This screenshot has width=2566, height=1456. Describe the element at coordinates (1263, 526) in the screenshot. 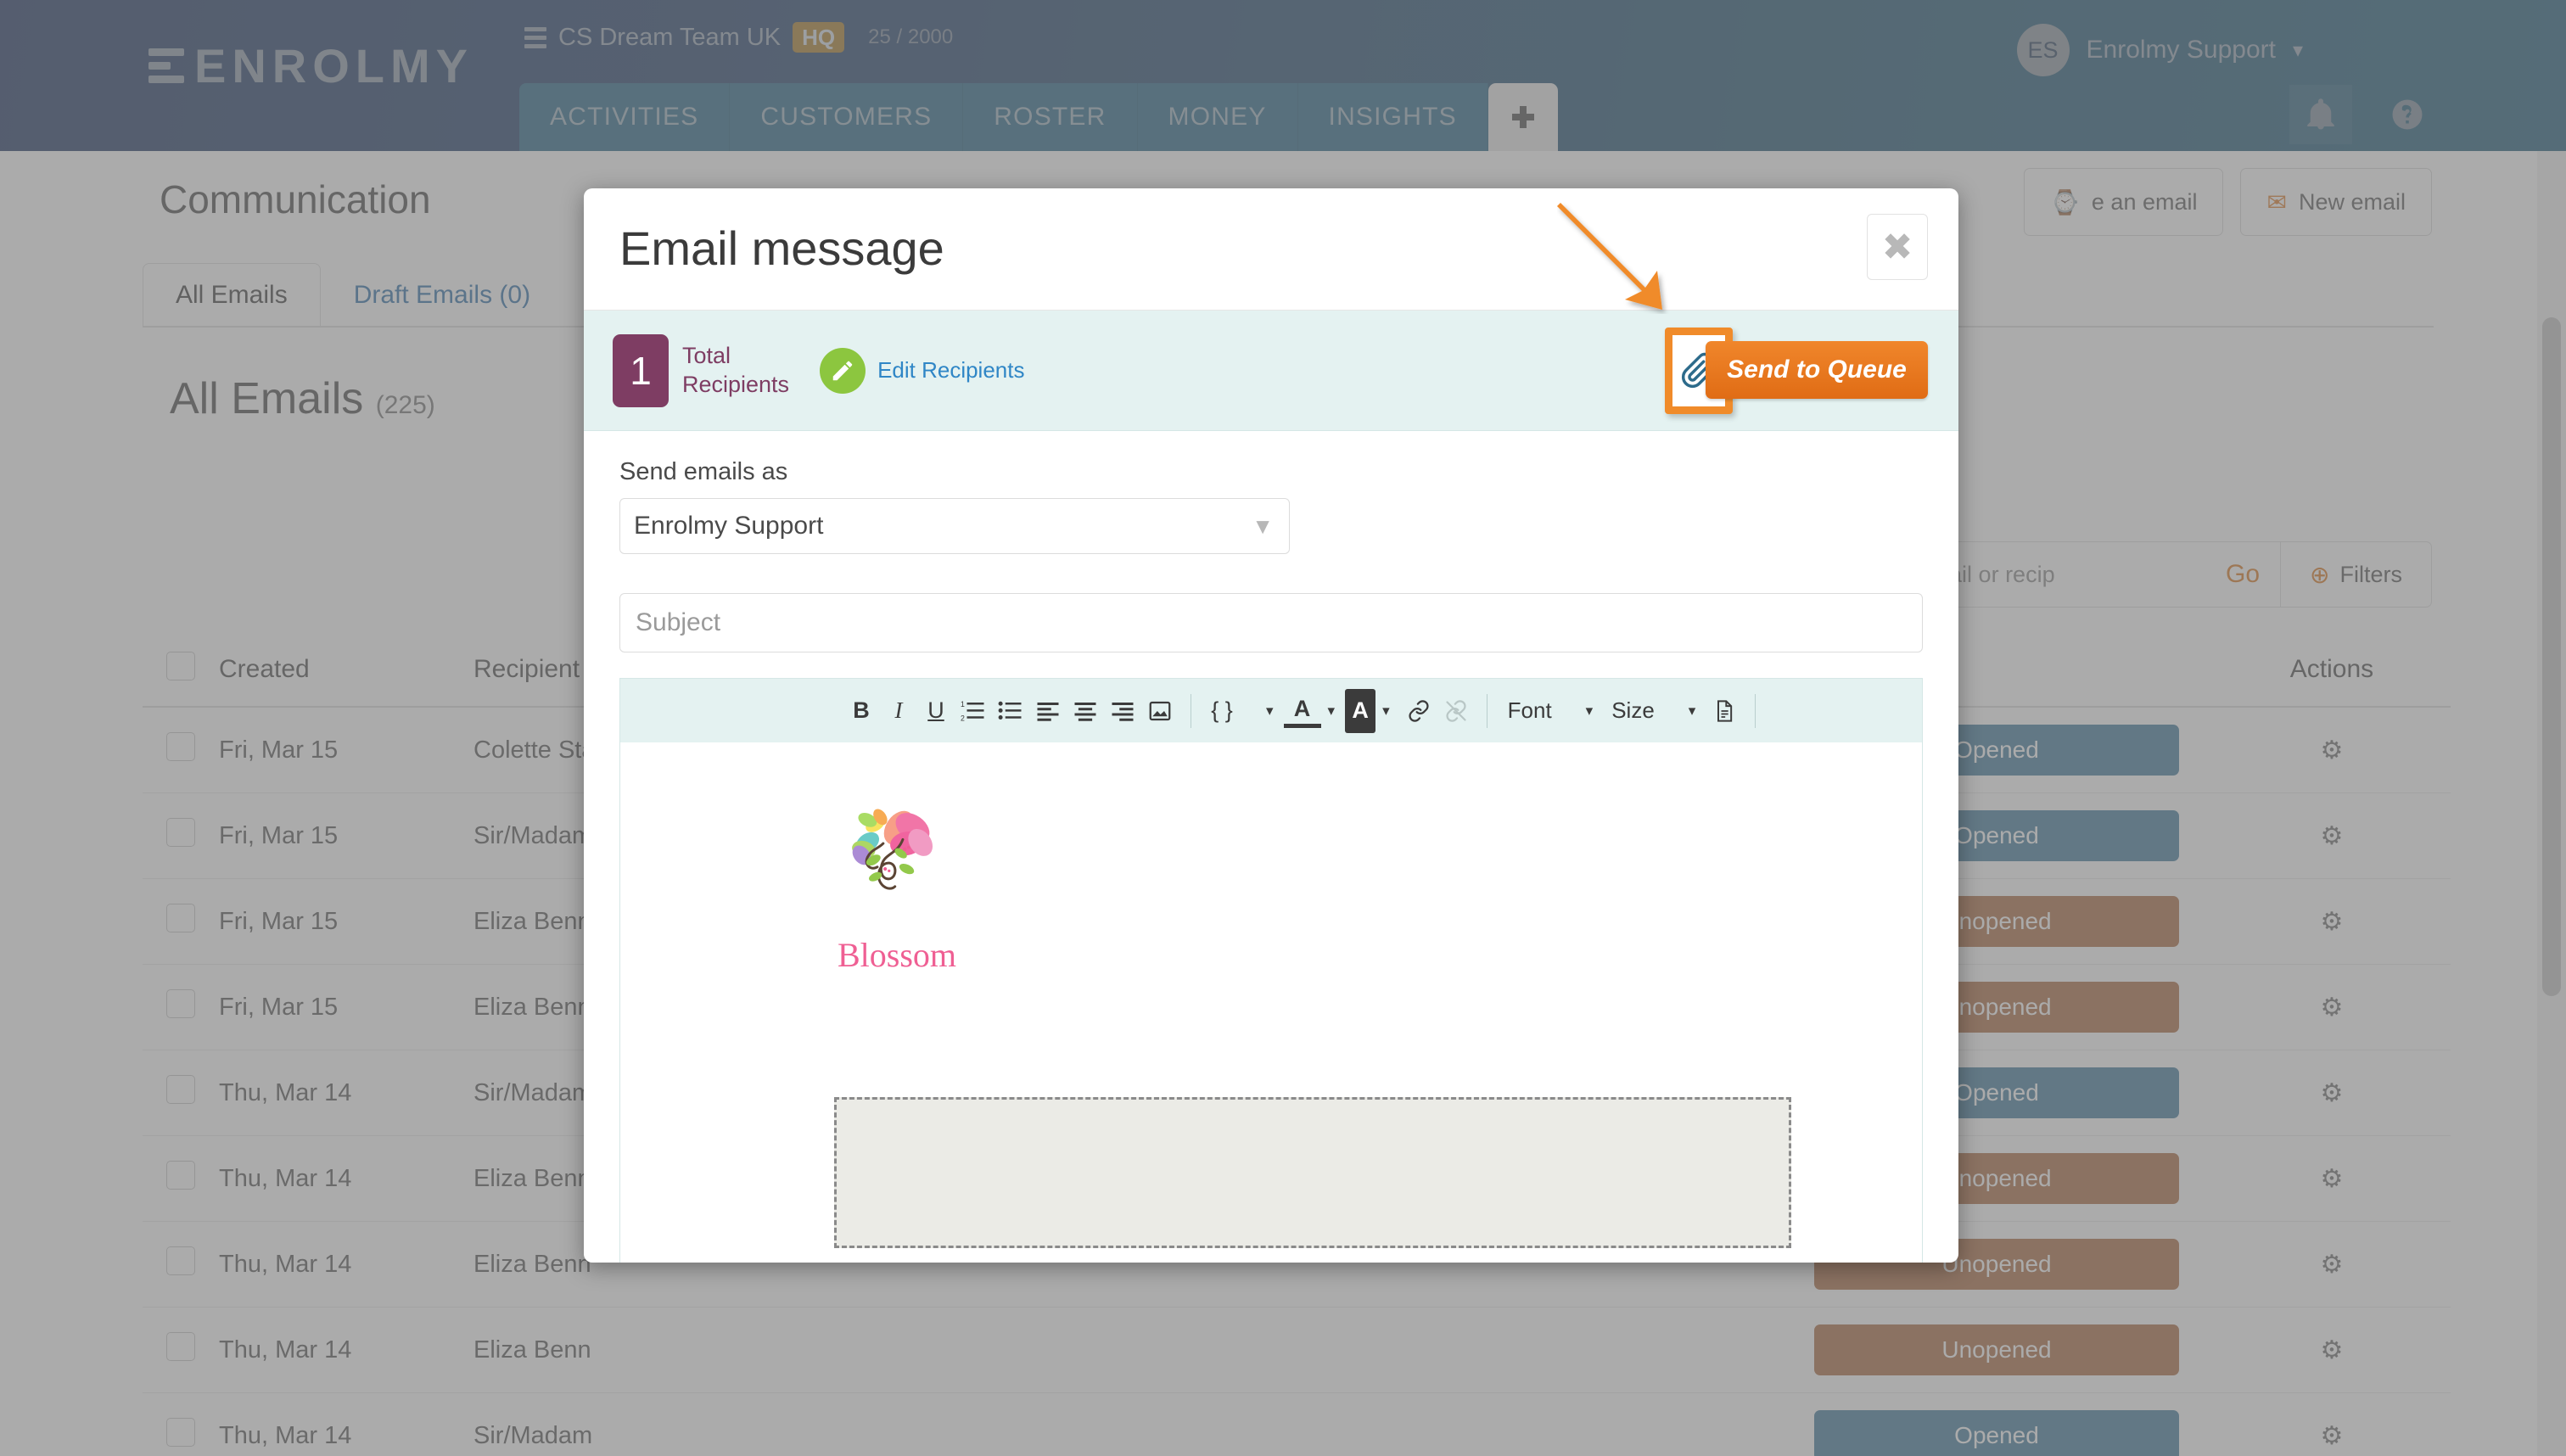

I see `chevron-down-icon: ▼` at that location.